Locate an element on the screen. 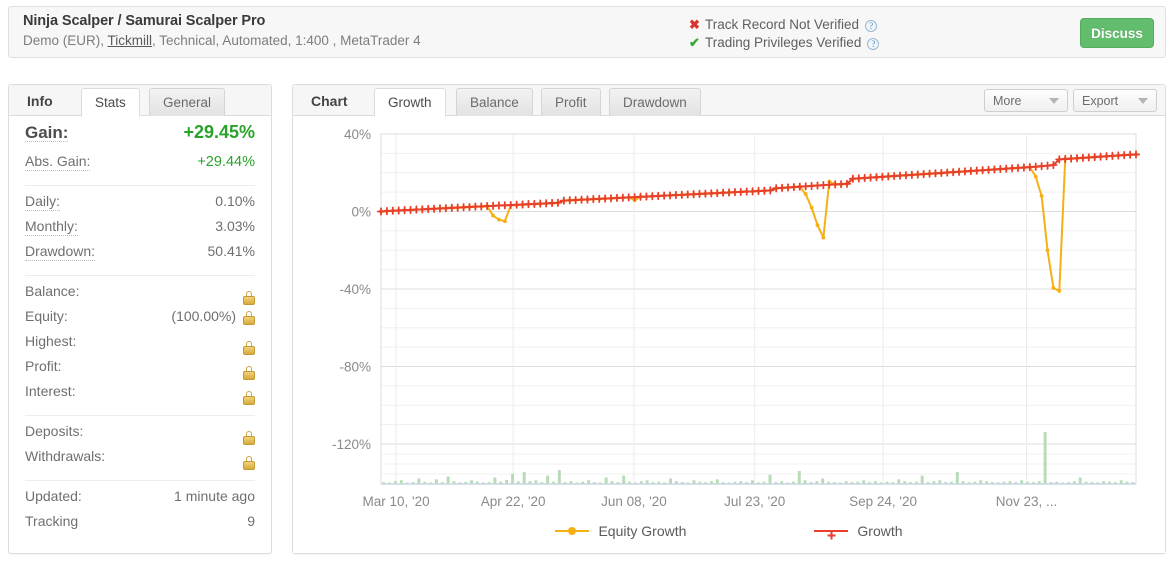 This screenshot has width=1174, height=566. legend-label-equity-growth: Equity Growth is located at coordinates (642, 531).